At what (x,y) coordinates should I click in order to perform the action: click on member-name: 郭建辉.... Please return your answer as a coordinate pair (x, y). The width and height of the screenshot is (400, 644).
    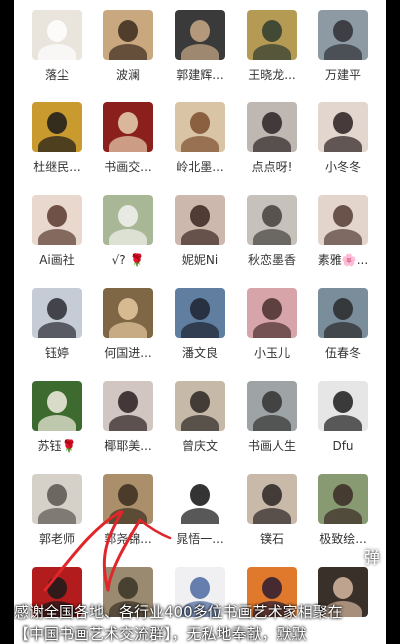
    Looking at the image, I should click on (200, 75).